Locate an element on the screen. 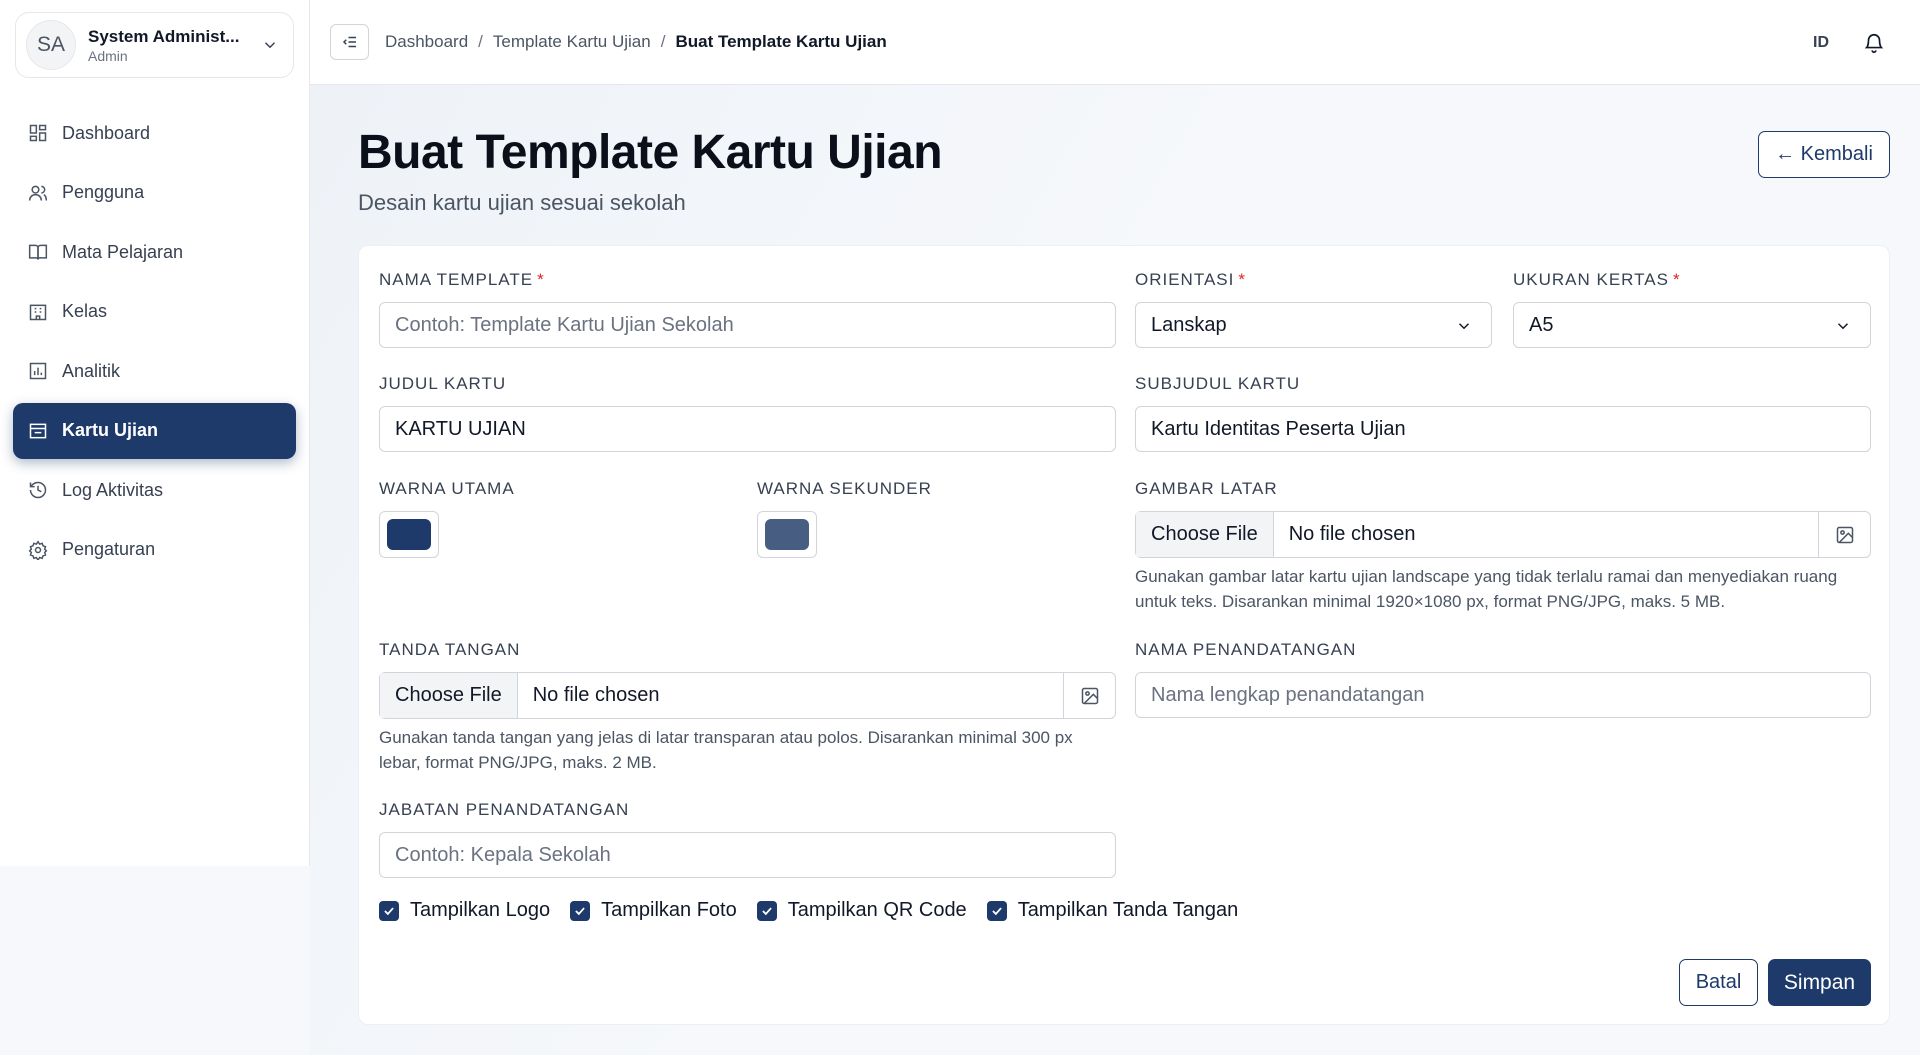 This screenshot has height=1055, width=1920. chart-icon is located at coordinates (38, 371).